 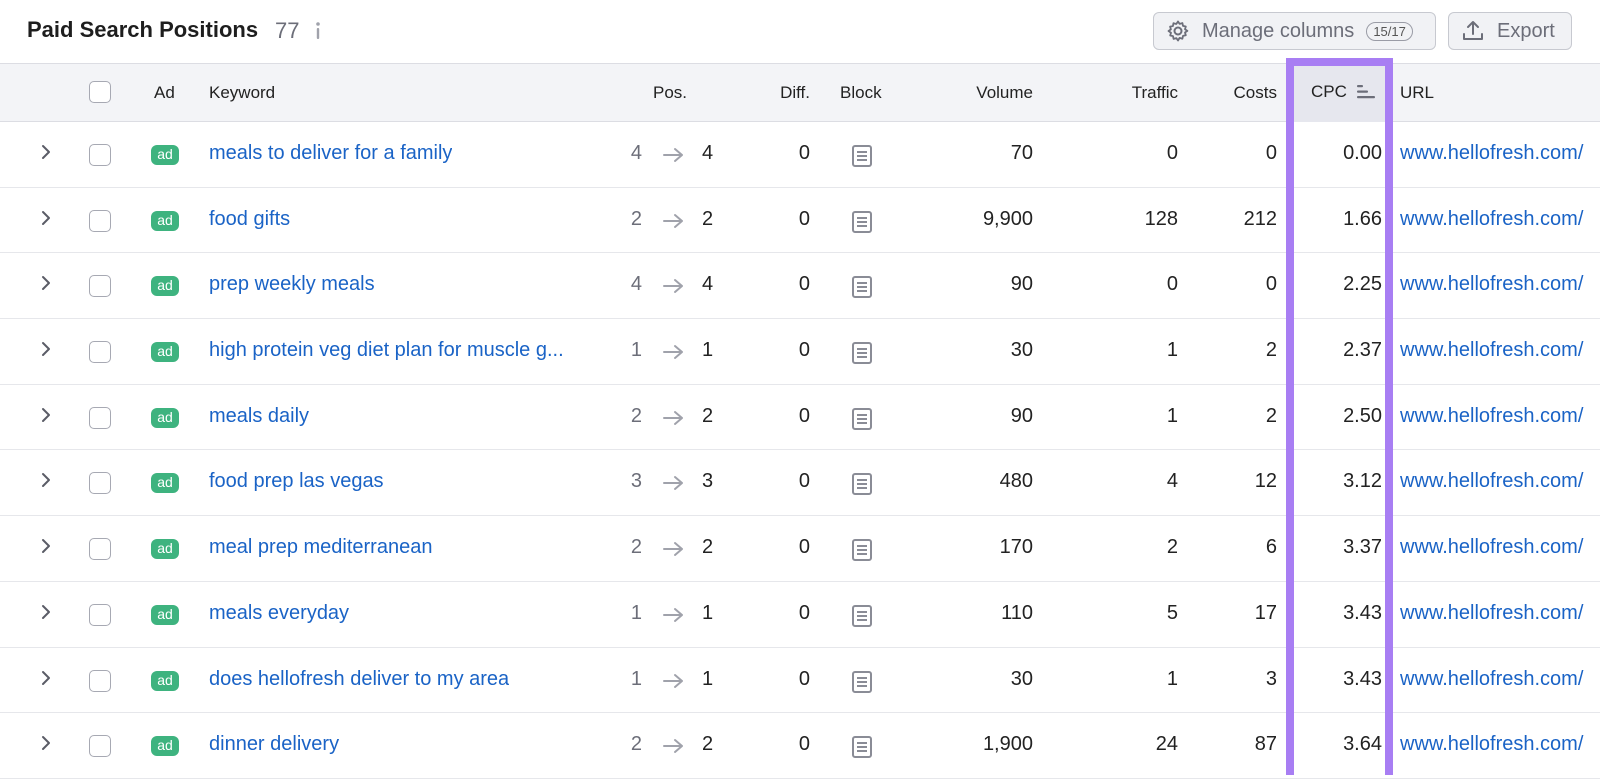 What do you see at coordinates (1271, 153) in the screenshot?
I see `costs-value: 0` at bounding box center [1271, 153].